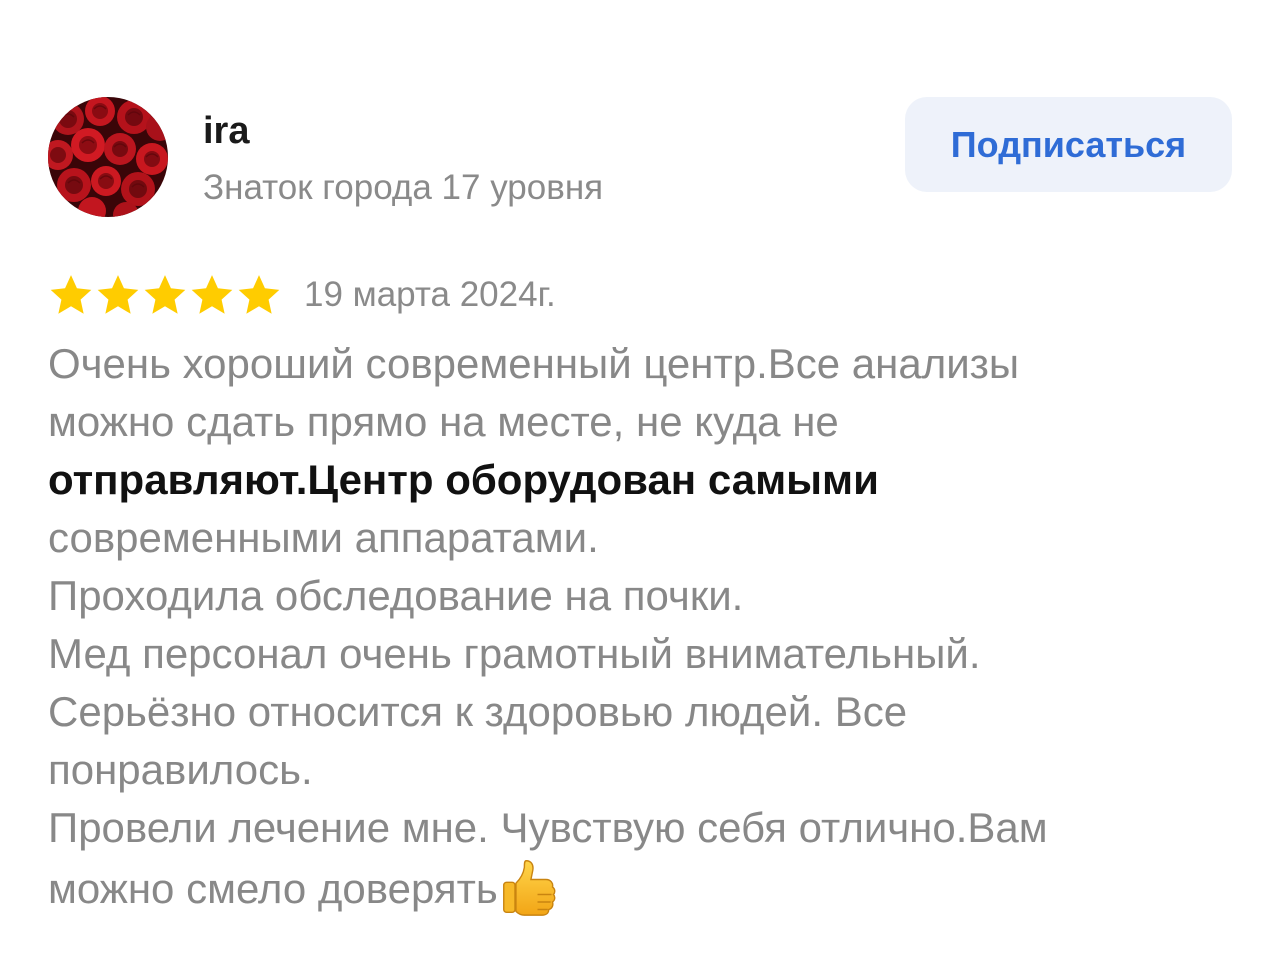  What do you see at coordinates (1068, 144) in the screenshot?
I see `subscribe-button: Подписаться` at bounding box center [1068, 144].